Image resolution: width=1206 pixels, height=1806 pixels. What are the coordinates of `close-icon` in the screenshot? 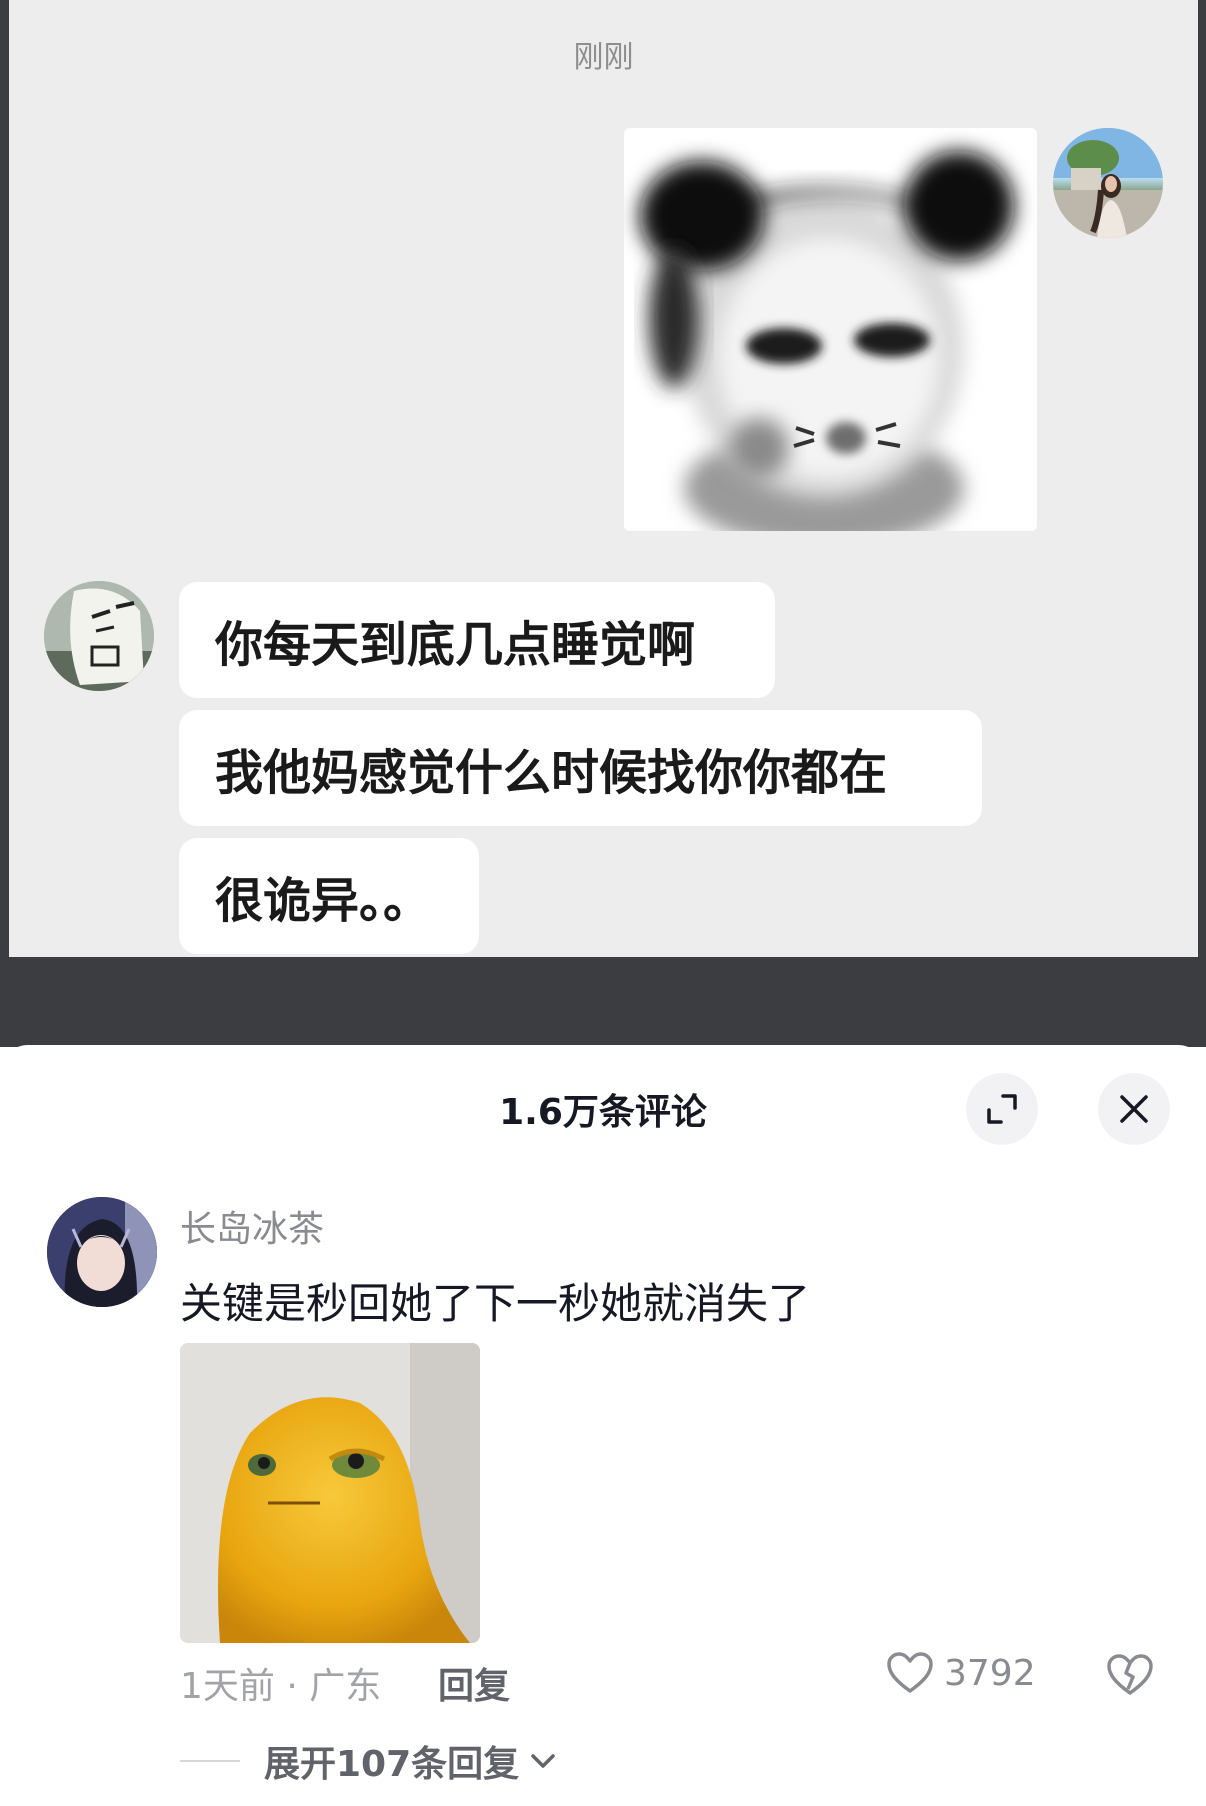 It's located at (1134, 1109).